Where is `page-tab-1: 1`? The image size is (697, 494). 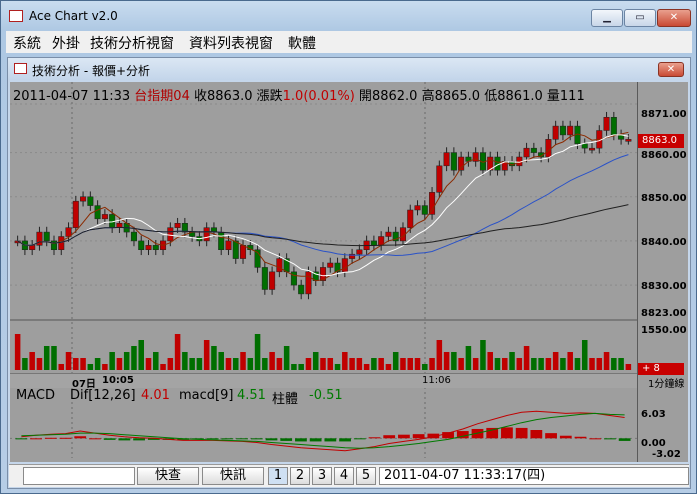
page-tab-1: 1 is located at coordinates (278, 476).